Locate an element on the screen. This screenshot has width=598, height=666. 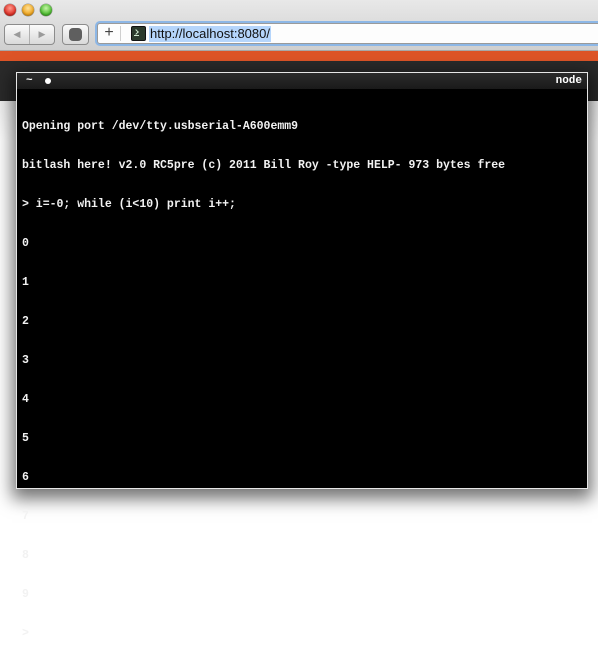
url-input: http://localhost:8080/ is located at coordinates (210, 33).